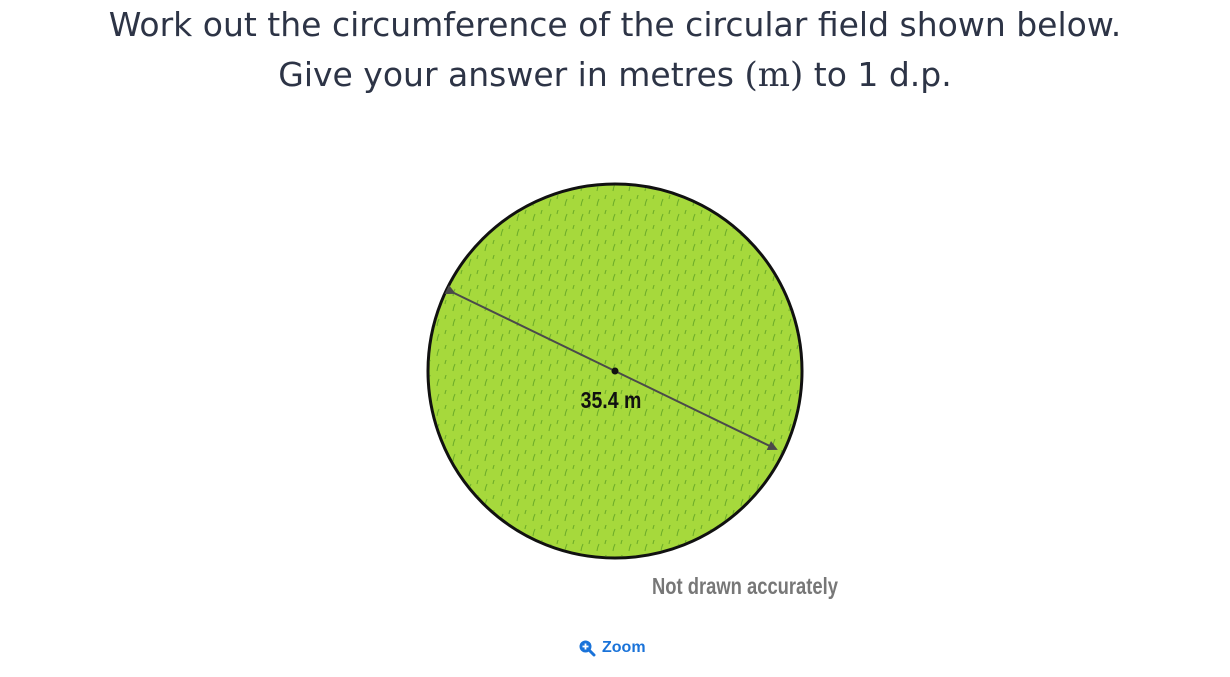  Describe the element at coordinates (615, 371) in the screenshot. I see `center-dot` at that location.